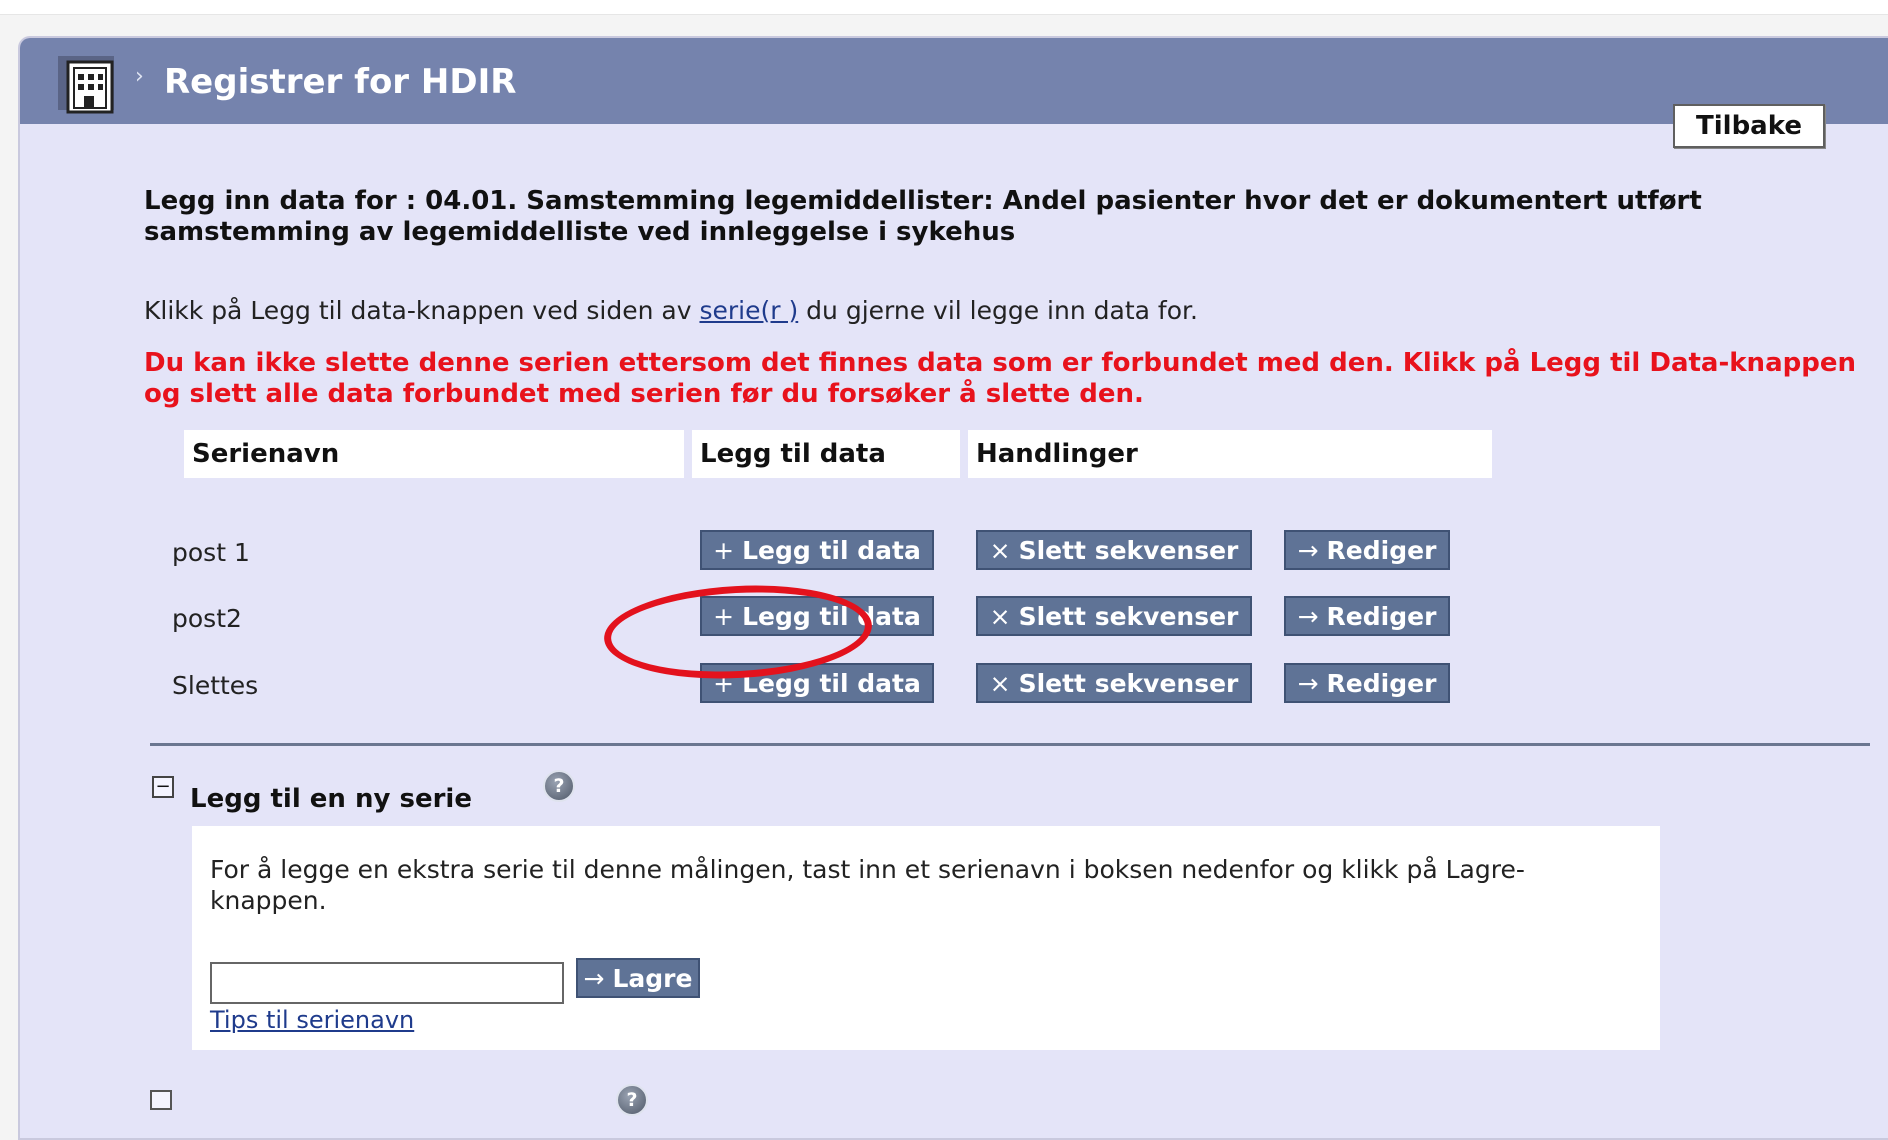 The width and height of the screenshot is (1888, 1140). I want to click on collapse-toggle-icon, so click(161, 1100).